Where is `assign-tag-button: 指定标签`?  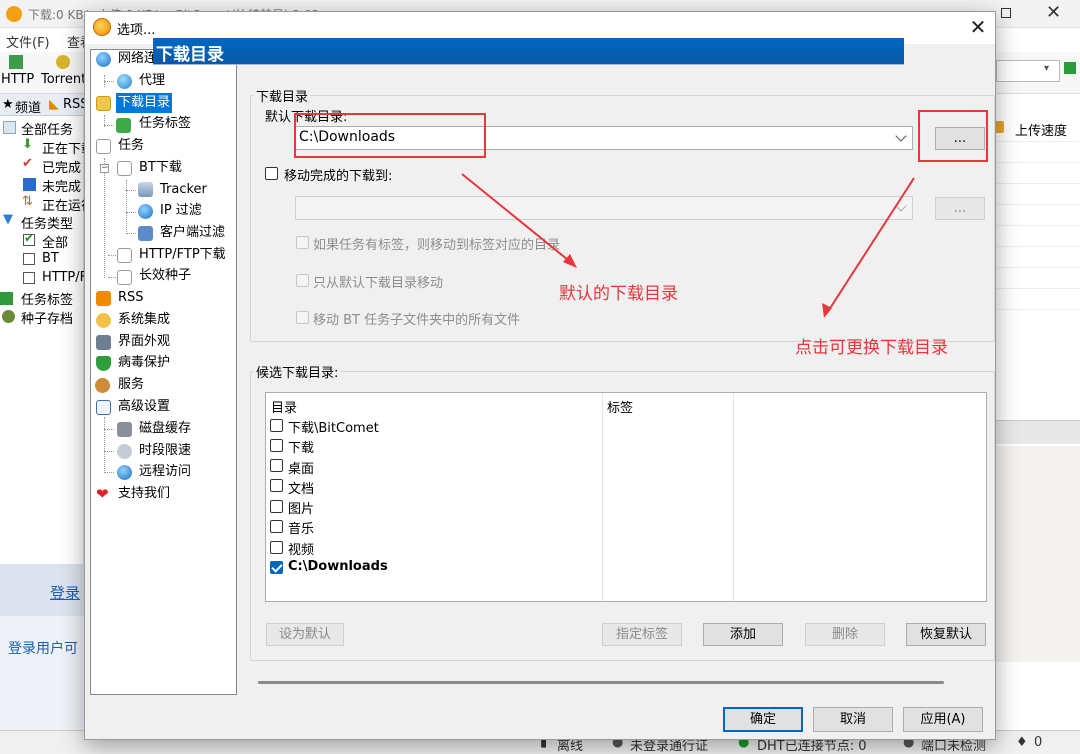
assign-tag-button: 指定标签 is located at coordinates (642, 634).